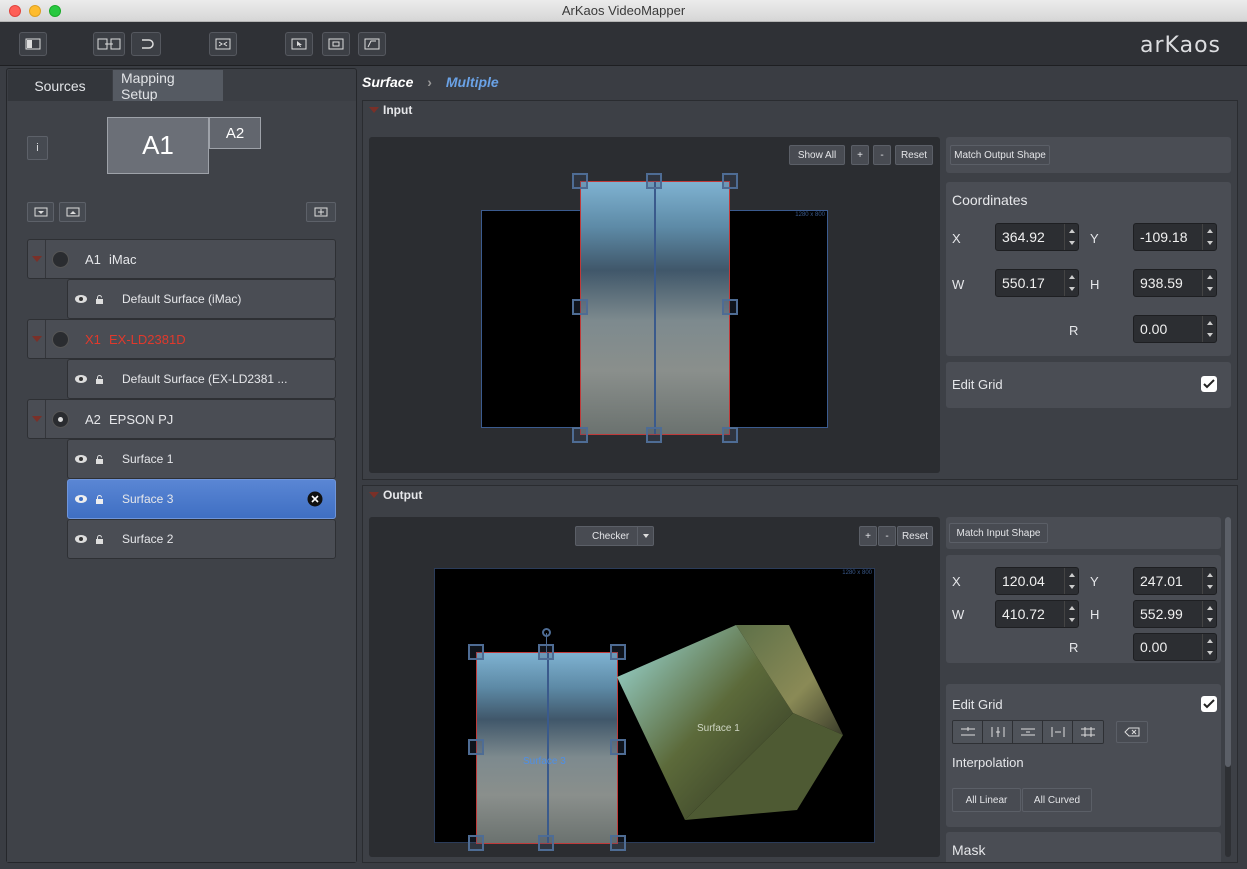 This screenshot has height=869, width=1247. Describe the element at coordinates (72, 212) in the screenshot. I see `expand-all-button` at that location.